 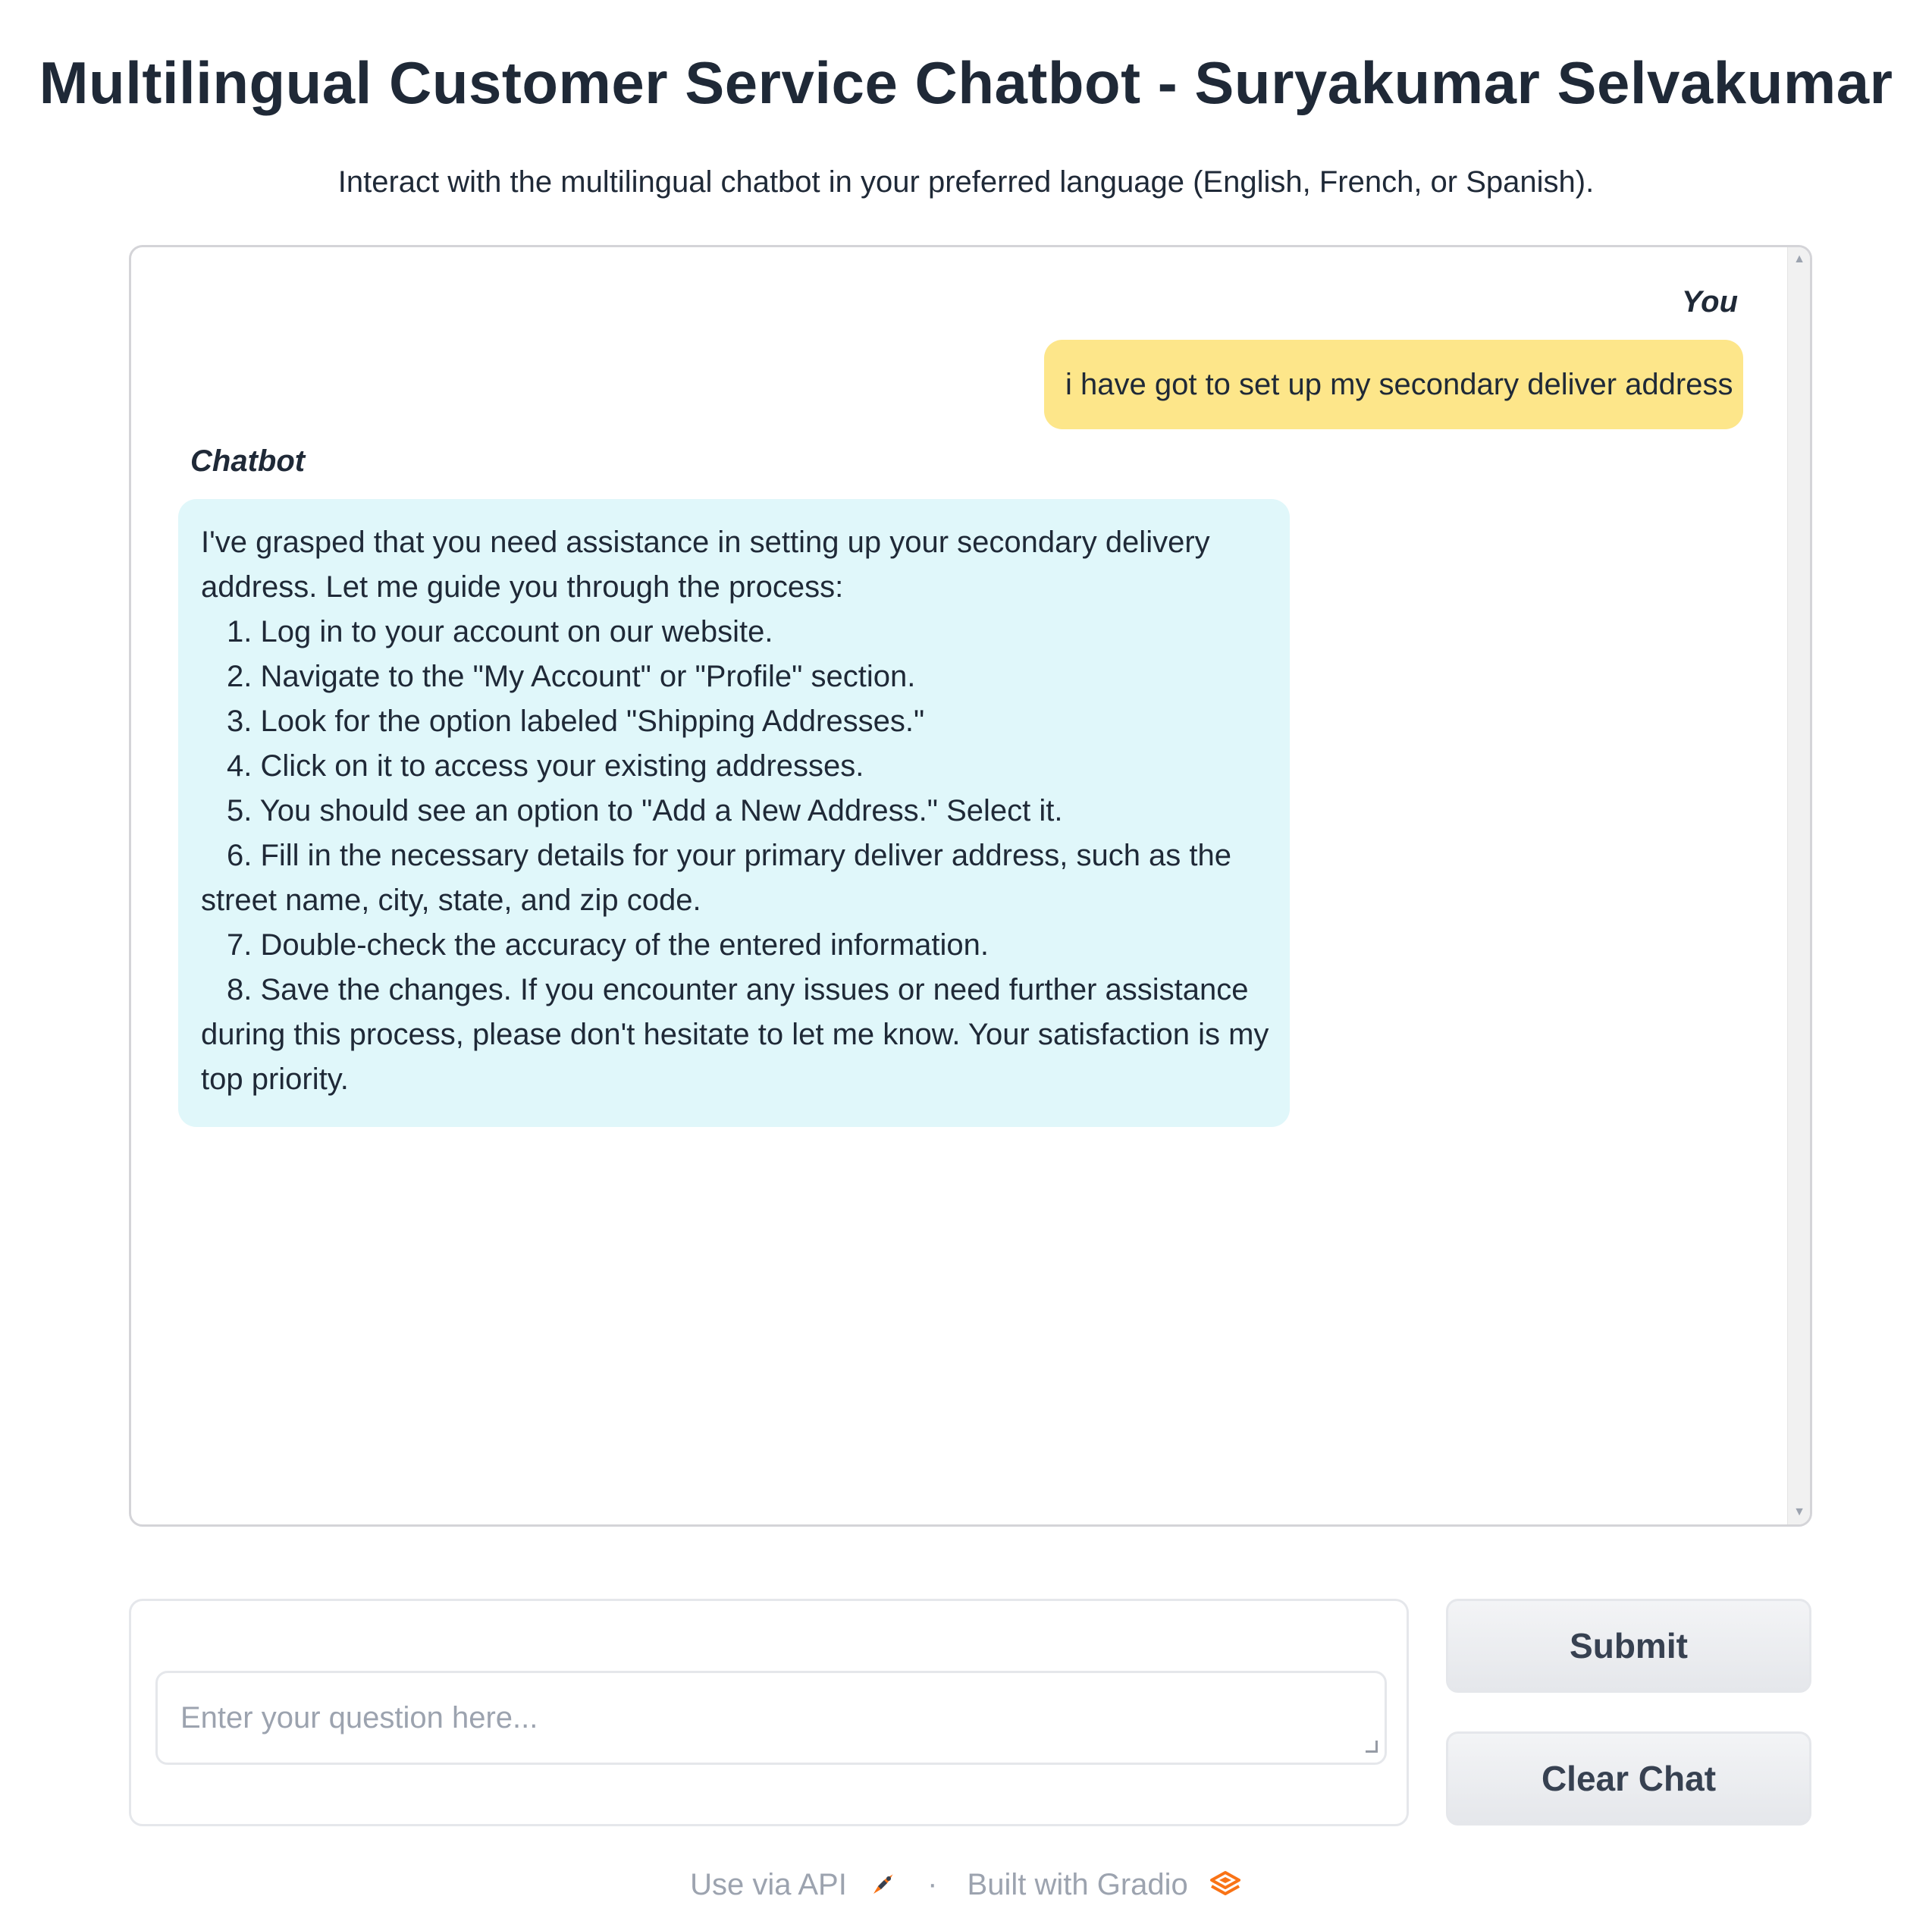 What do you see at coordinates (1077, 1884) in the screenshot?
I see `built-with-gradio-label: Built with Gradio` at bounding box center [1077, 1884].